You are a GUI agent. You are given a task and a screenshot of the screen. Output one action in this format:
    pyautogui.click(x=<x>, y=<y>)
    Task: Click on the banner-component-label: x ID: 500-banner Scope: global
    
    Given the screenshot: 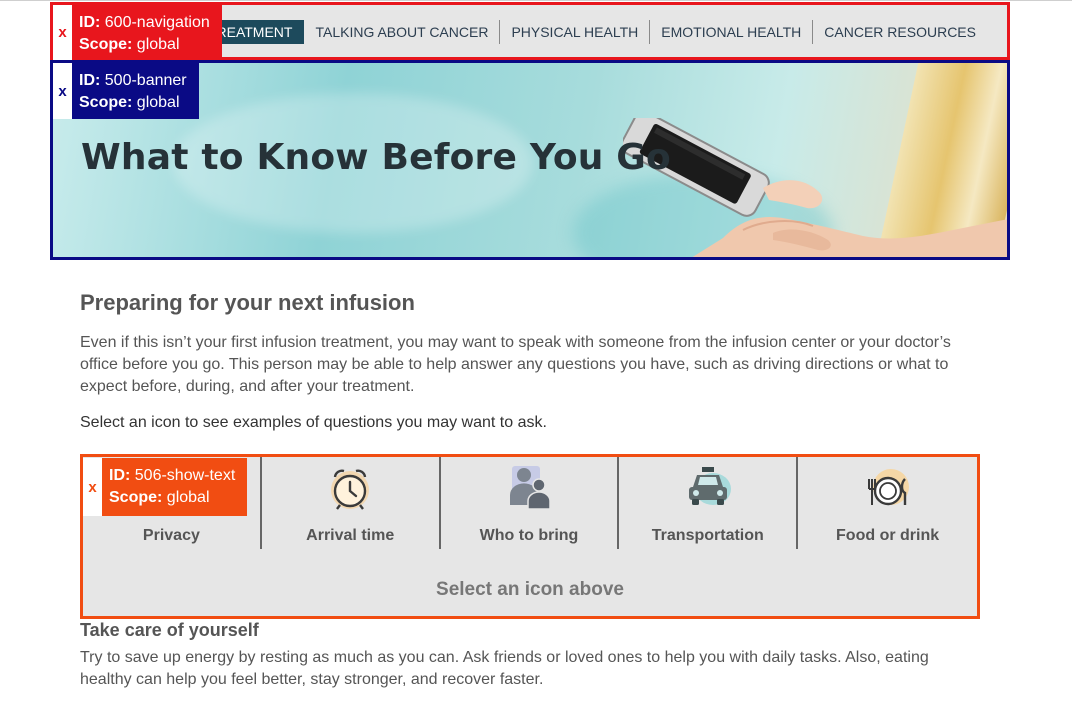 What is the action you would take?
    pyautogui.click(x=126, y=91)
    